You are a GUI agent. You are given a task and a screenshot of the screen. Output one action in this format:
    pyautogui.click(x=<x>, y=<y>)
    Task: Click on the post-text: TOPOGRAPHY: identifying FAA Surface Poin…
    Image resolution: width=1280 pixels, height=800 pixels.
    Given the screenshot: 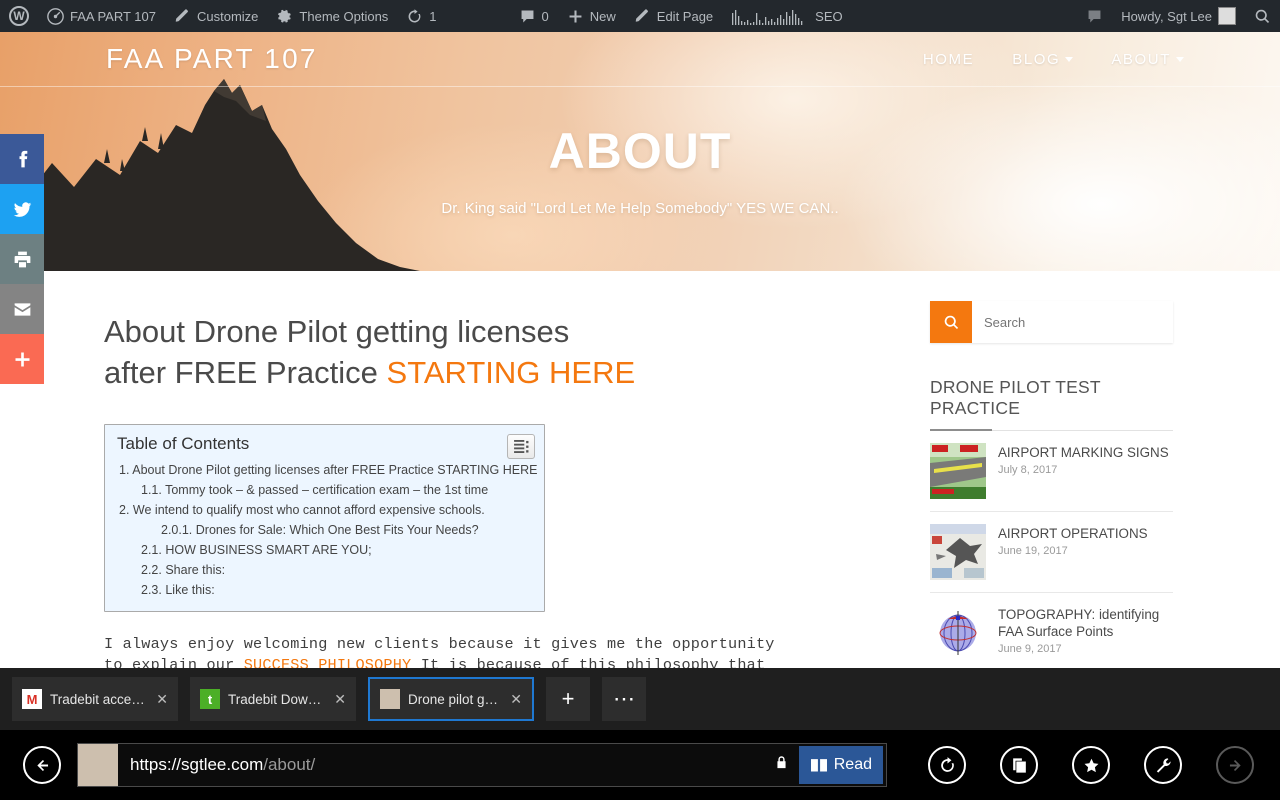 What is the action you would take?
    pyautogui.click(x=1085, y=630)
    